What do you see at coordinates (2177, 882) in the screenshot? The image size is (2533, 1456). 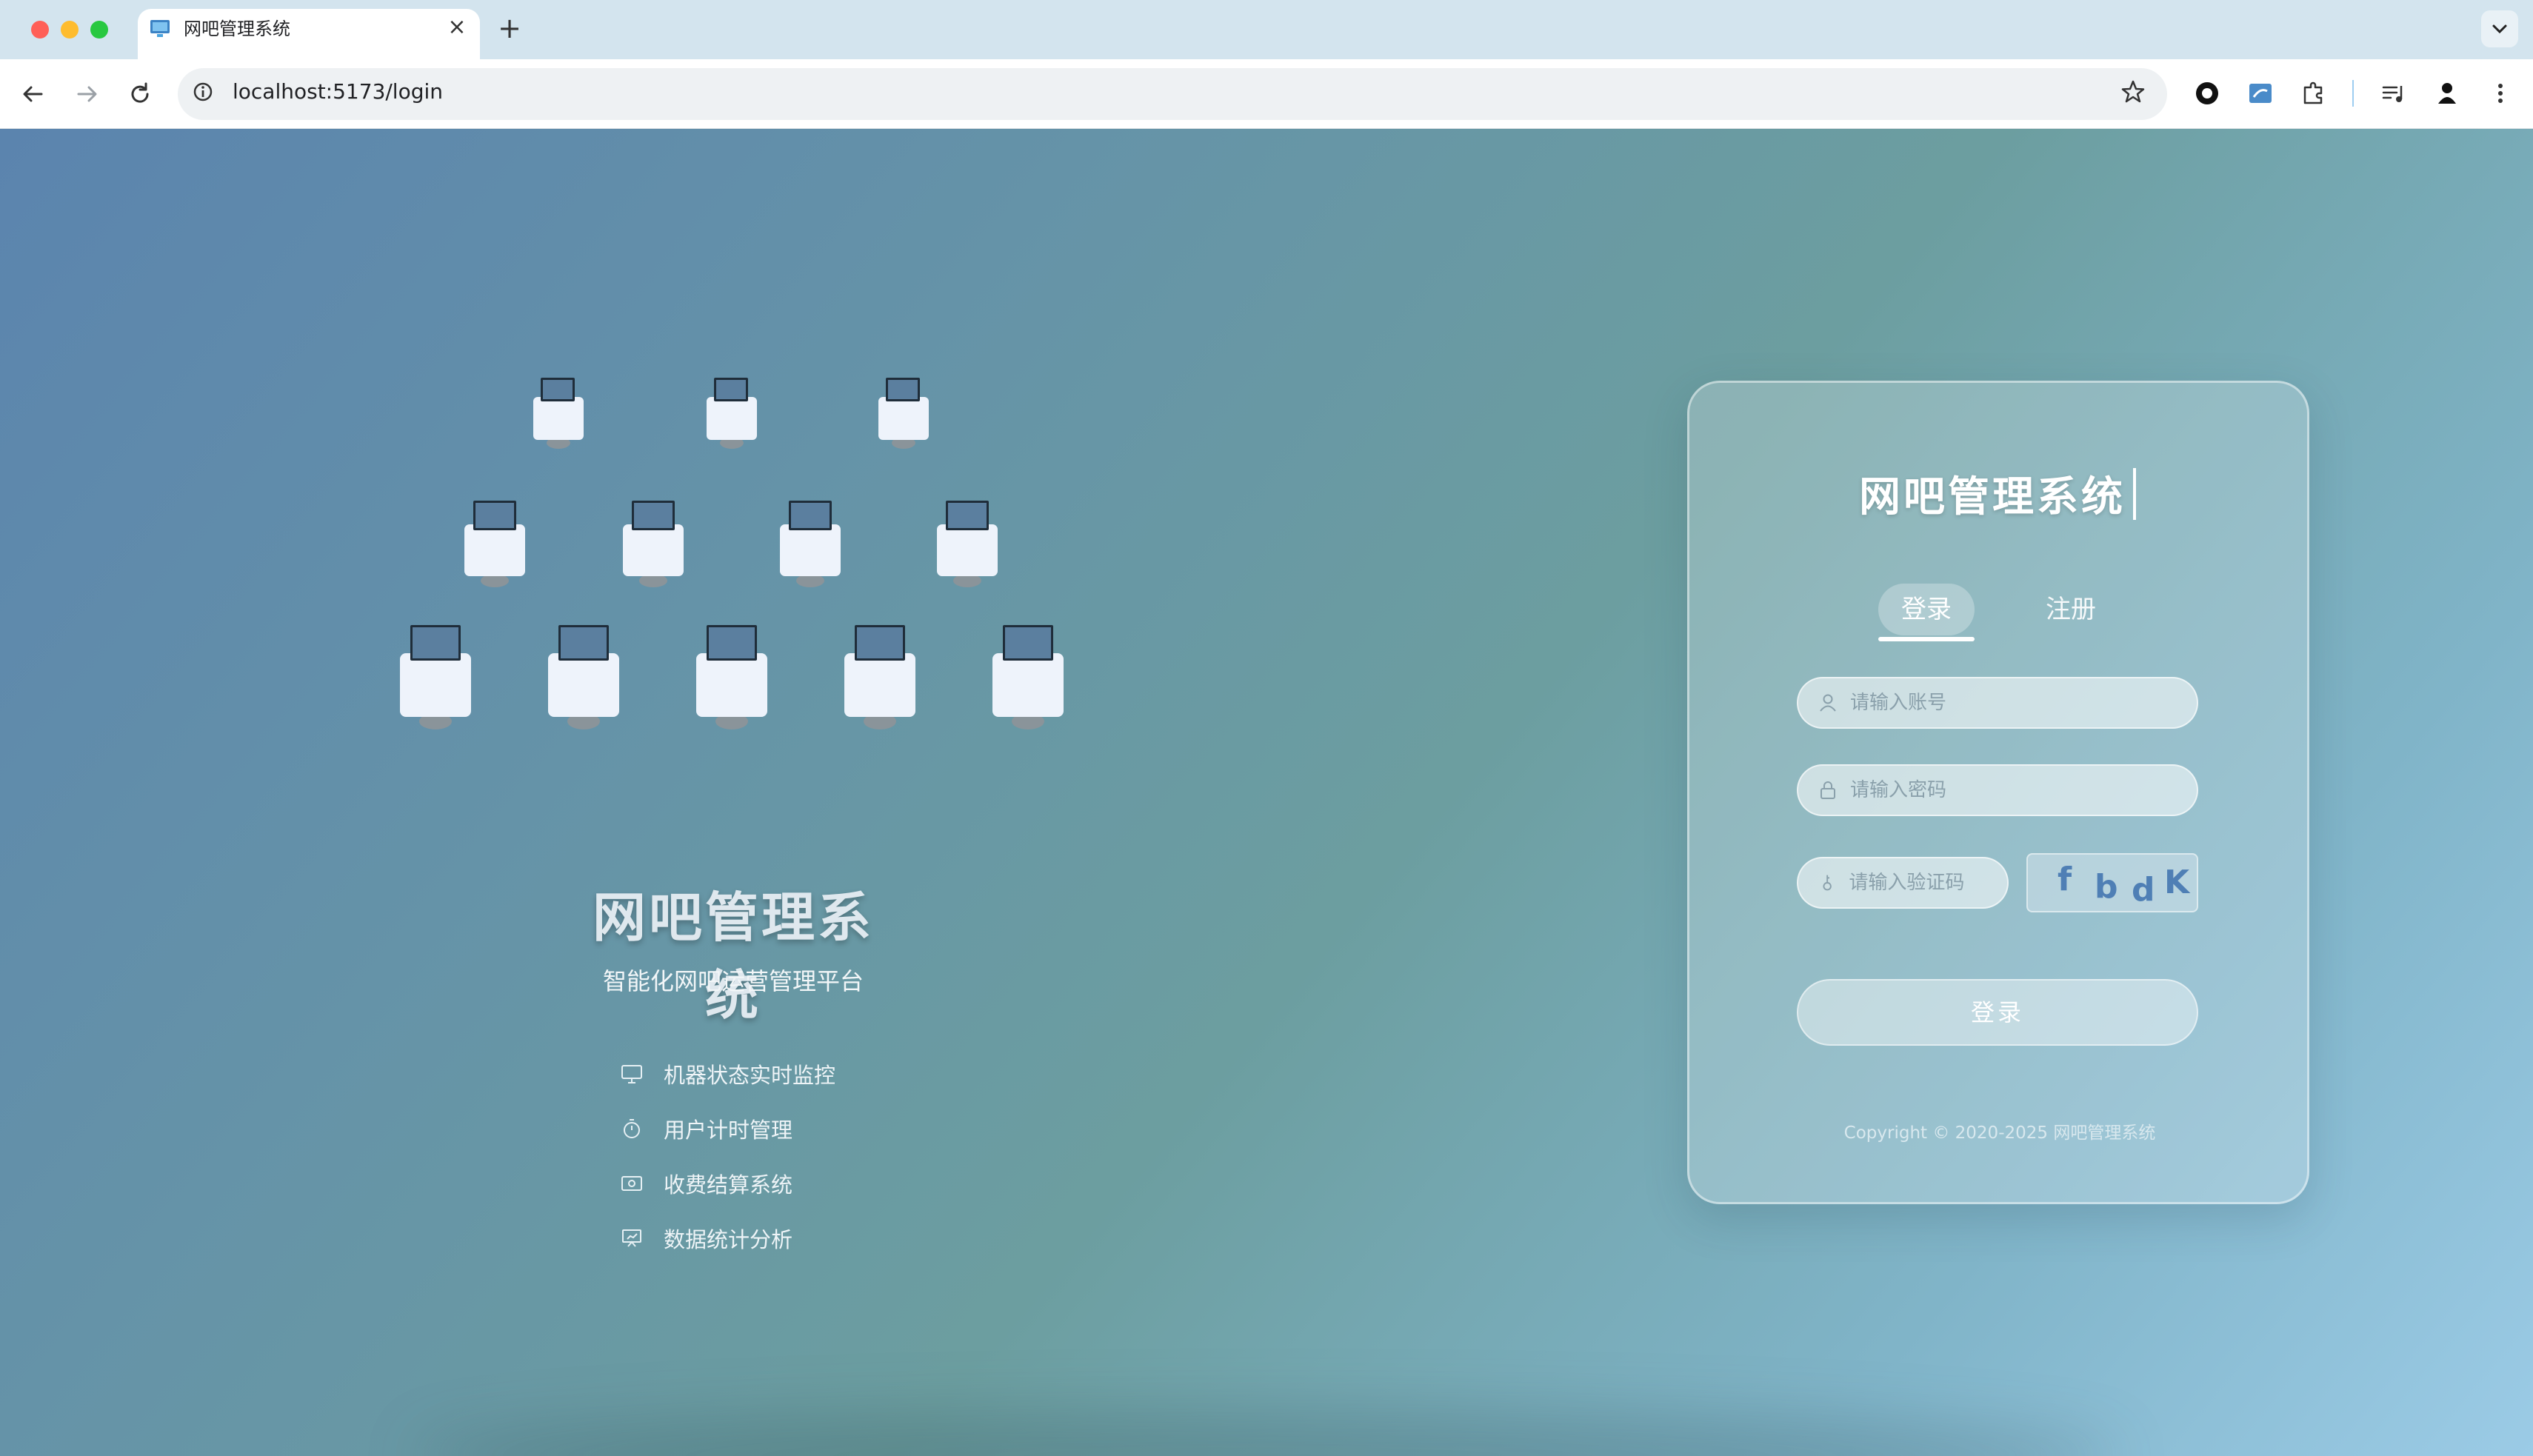 I see `captcha-char: K` at bounding box center [2177, 882].